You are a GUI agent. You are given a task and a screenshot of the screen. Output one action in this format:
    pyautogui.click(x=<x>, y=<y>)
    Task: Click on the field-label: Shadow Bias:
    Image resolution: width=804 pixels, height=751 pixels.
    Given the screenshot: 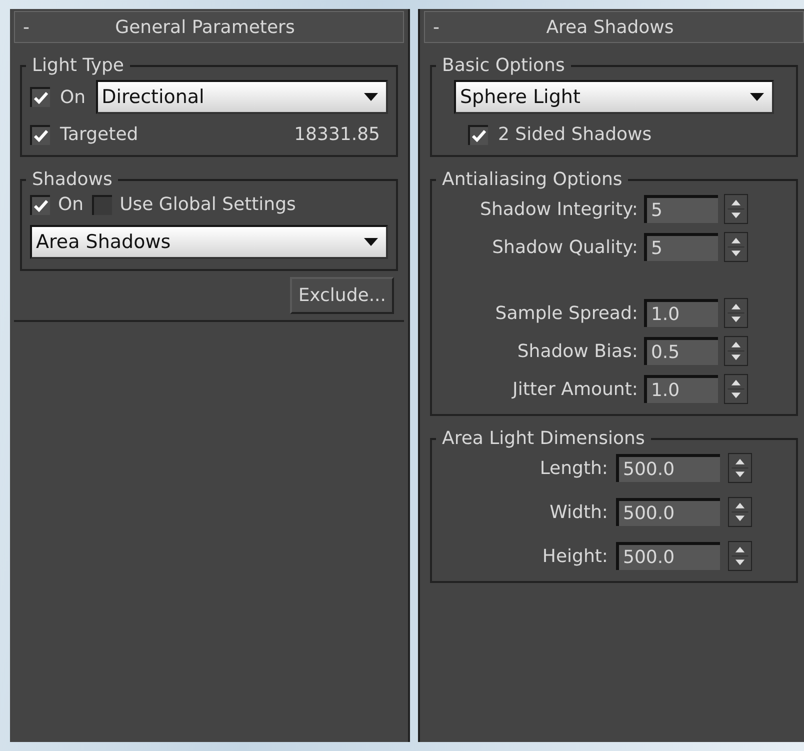 What is the action you would take?
    pyautogui.click(x=577, y=351)
    